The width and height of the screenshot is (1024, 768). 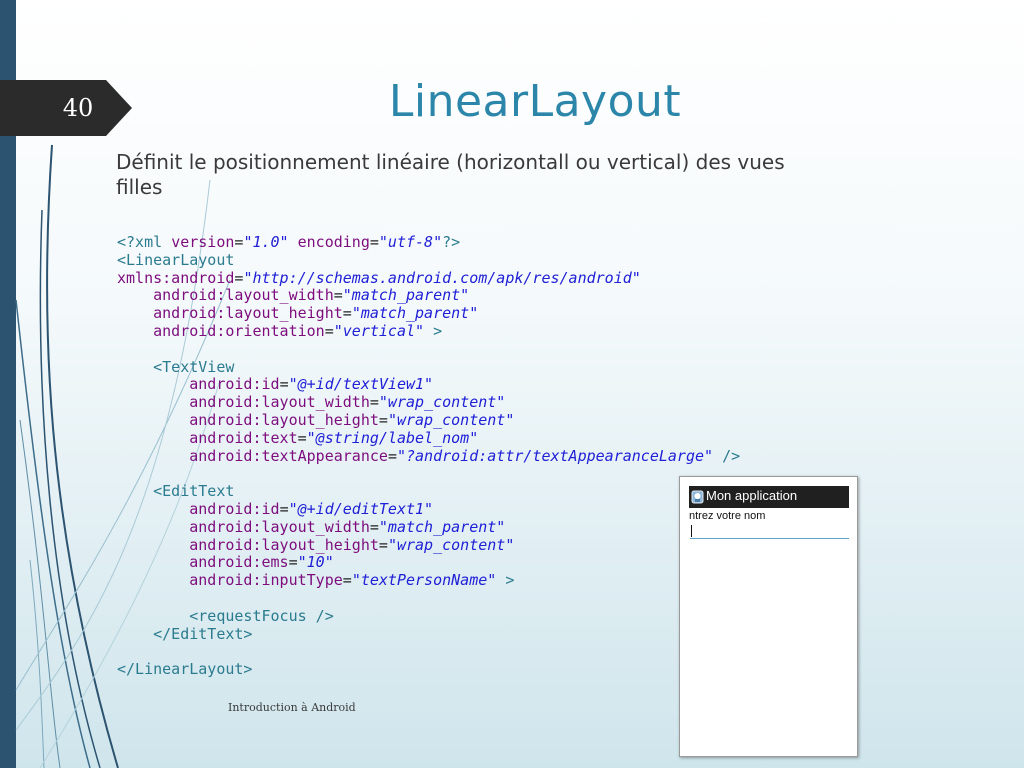 I want to click on app-title-bar: Mon application, so click(x=769, y=497).